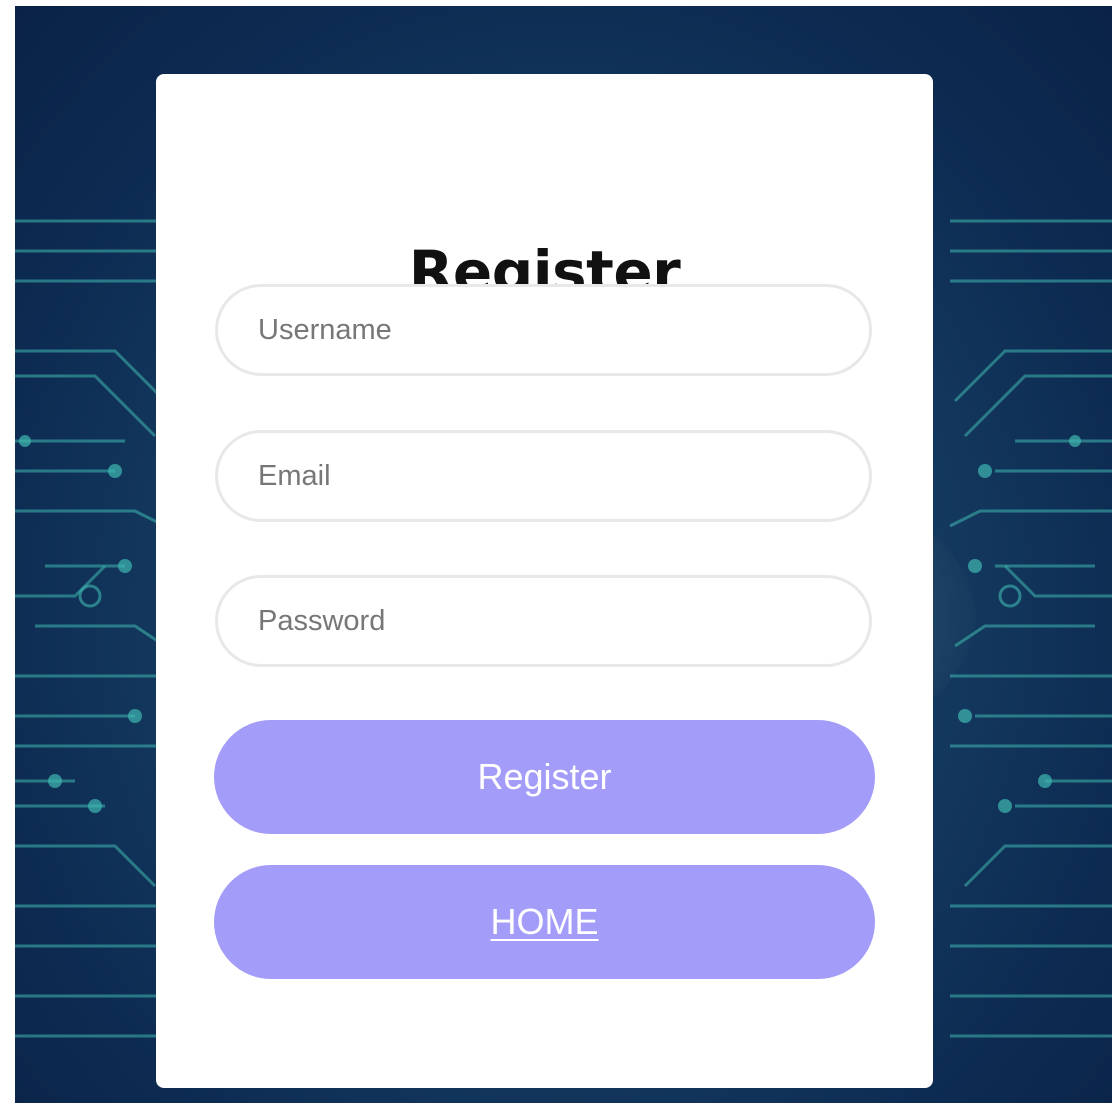  Describe the element at coordinates (544, 922) in the screenshot. I see `home-link-button: HOME` at that location.